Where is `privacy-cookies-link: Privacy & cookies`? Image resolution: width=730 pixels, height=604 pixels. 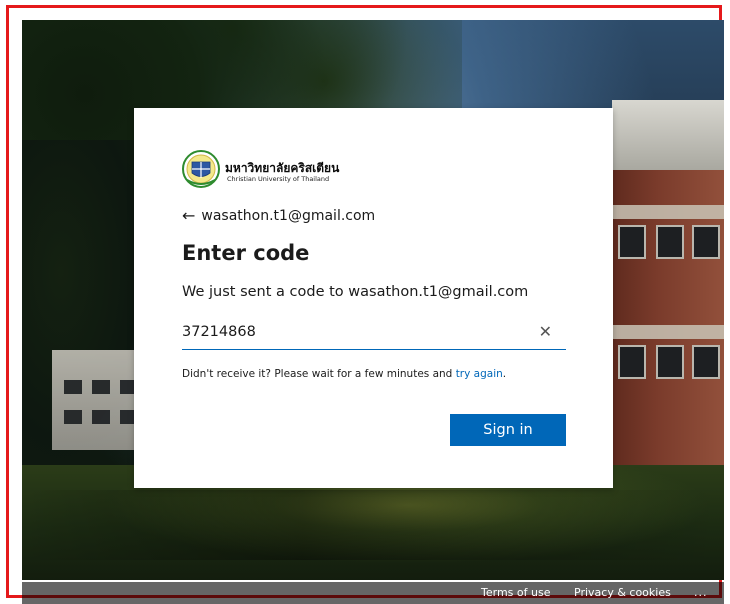 privacy-cookies-link: Privacy & cookies is located at coordinates (622, 592).